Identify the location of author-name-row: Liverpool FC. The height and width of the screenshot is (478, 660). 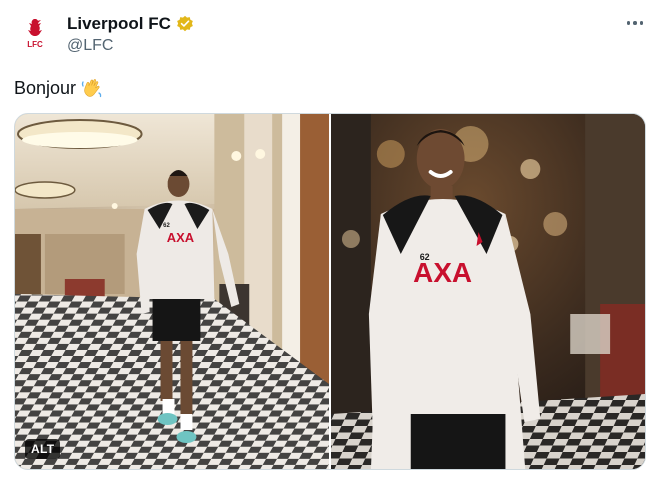
(130, 24).